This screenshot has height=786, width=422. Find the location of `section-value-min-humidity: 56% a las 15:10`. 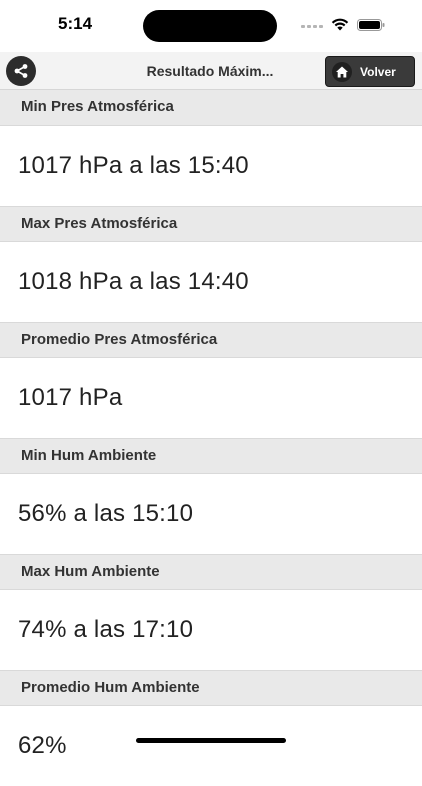

section-value-min-humidity: 56% a las 15:10 is located at coordinates (211, 514).